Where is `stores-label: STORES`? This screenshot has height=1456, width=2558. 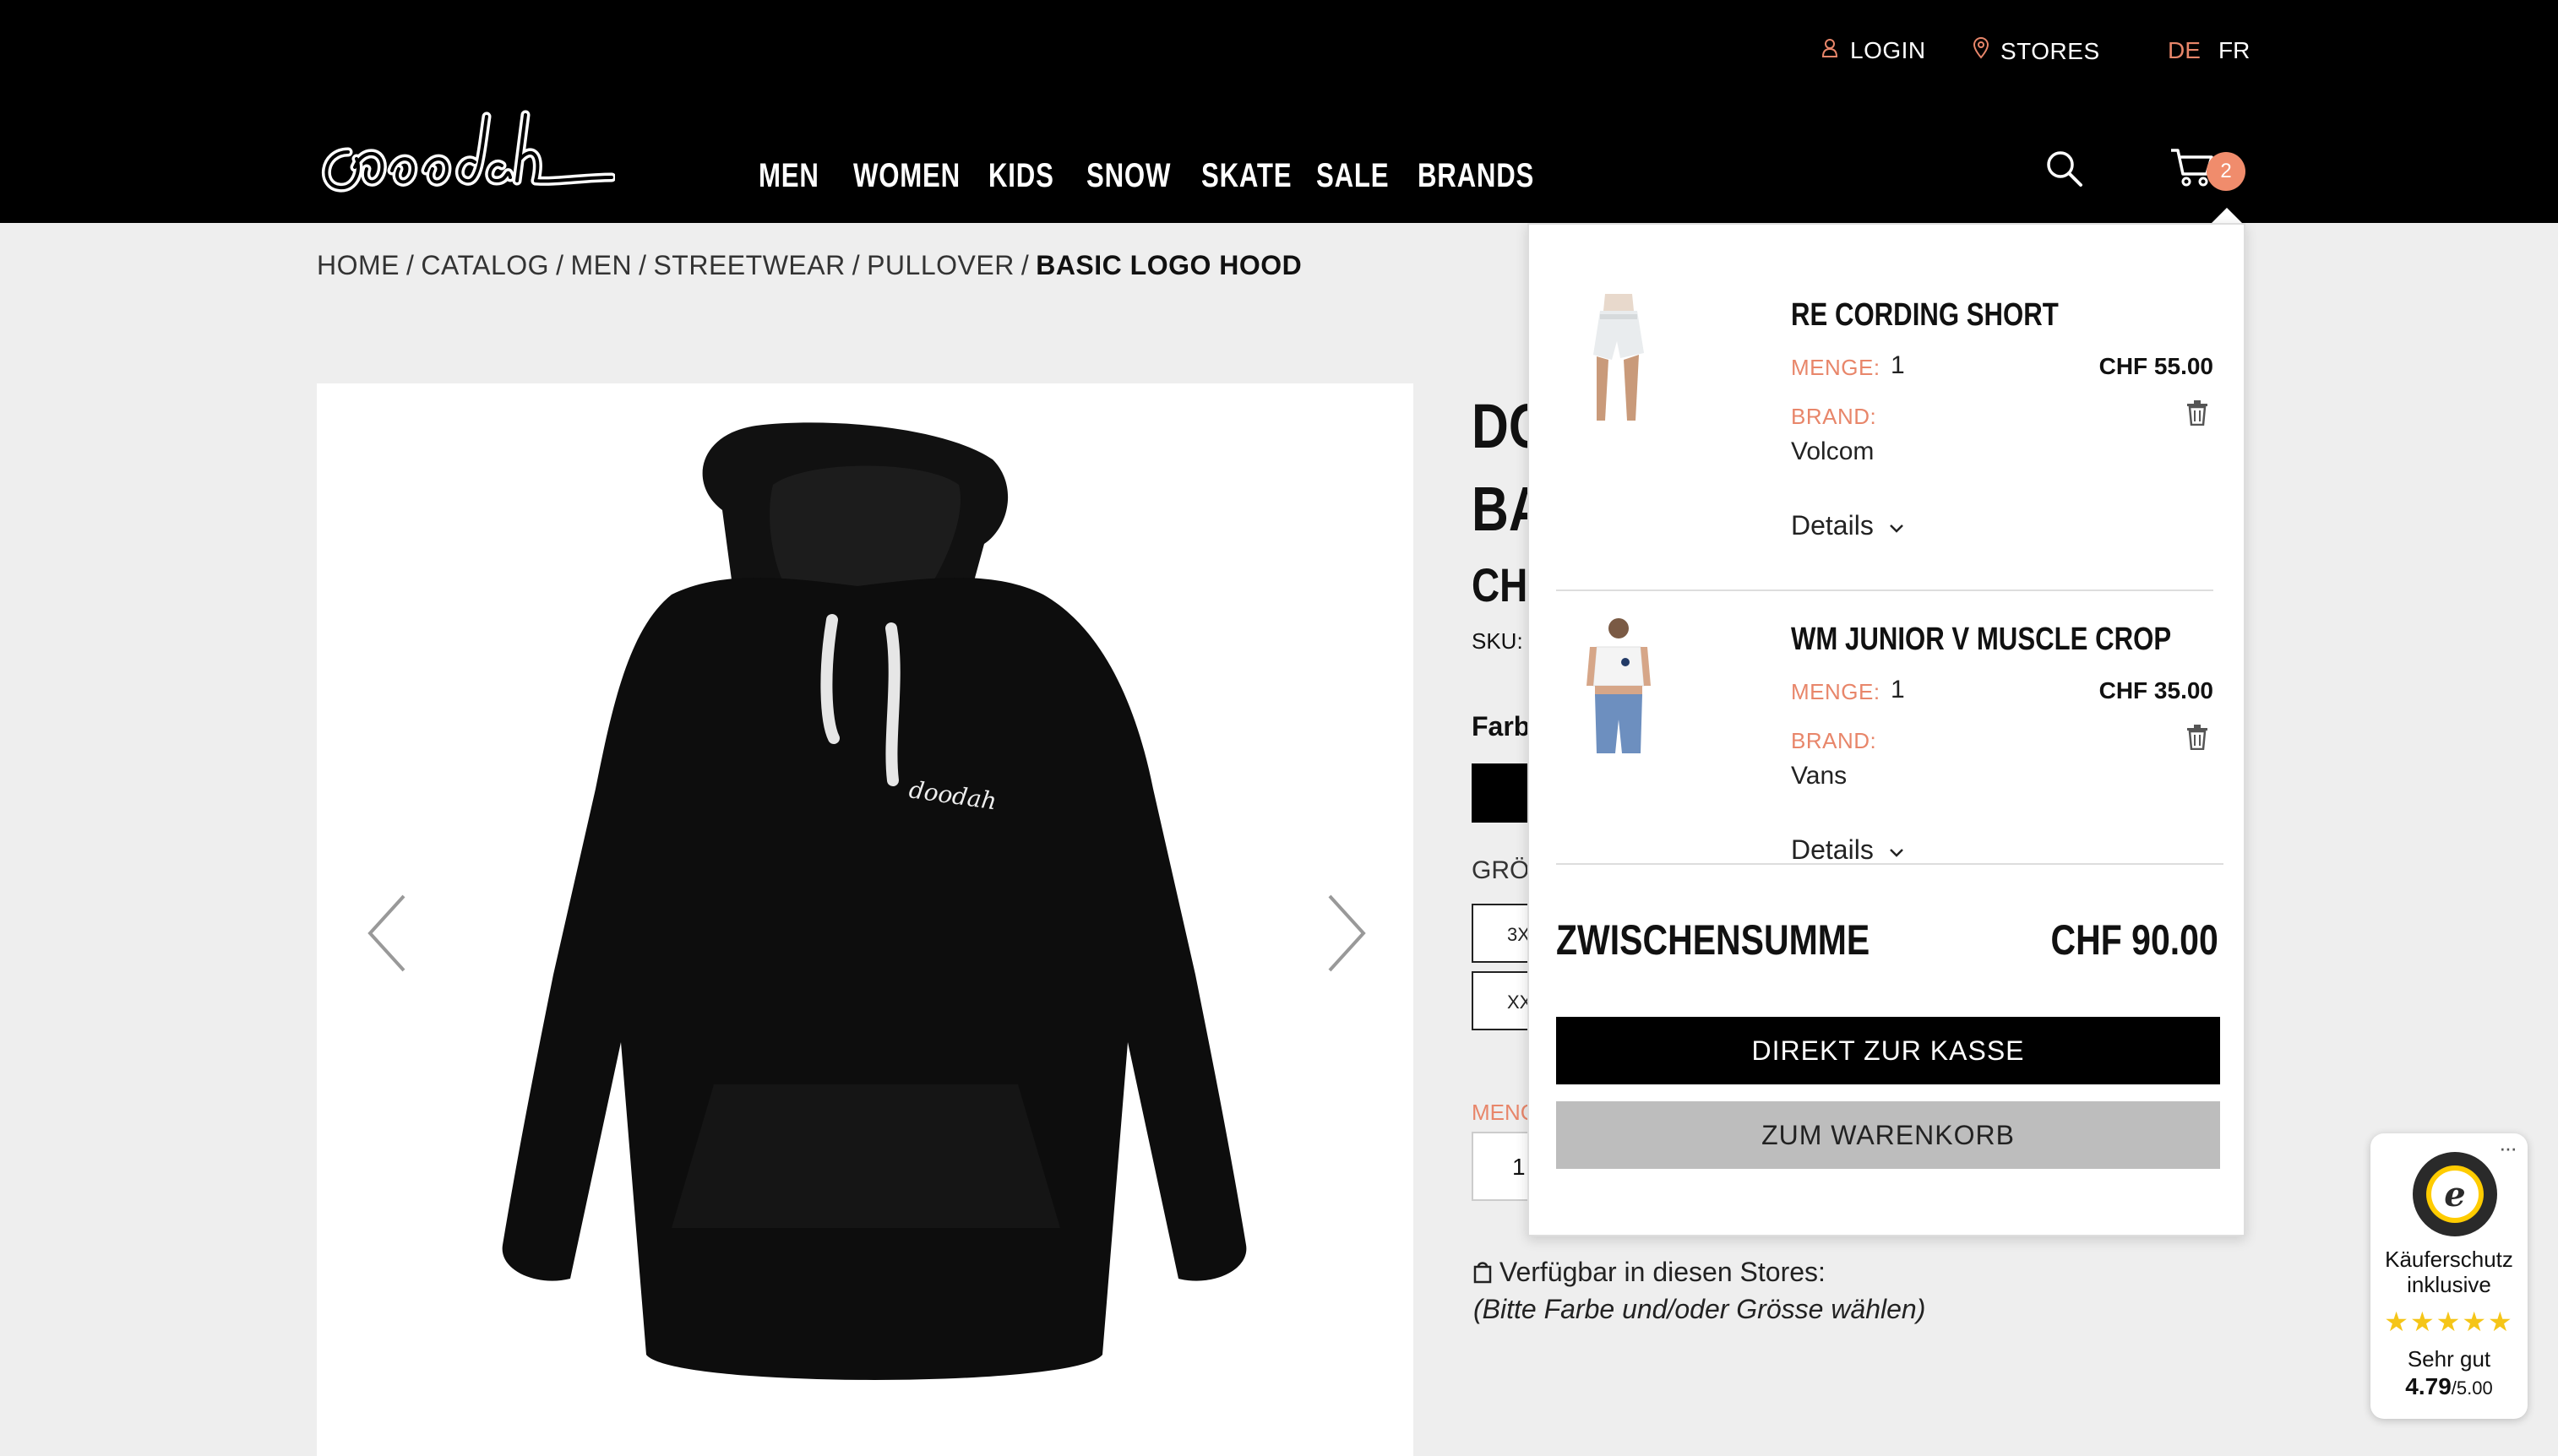
stores-label: STORES is located at coordinates (2050, 50).